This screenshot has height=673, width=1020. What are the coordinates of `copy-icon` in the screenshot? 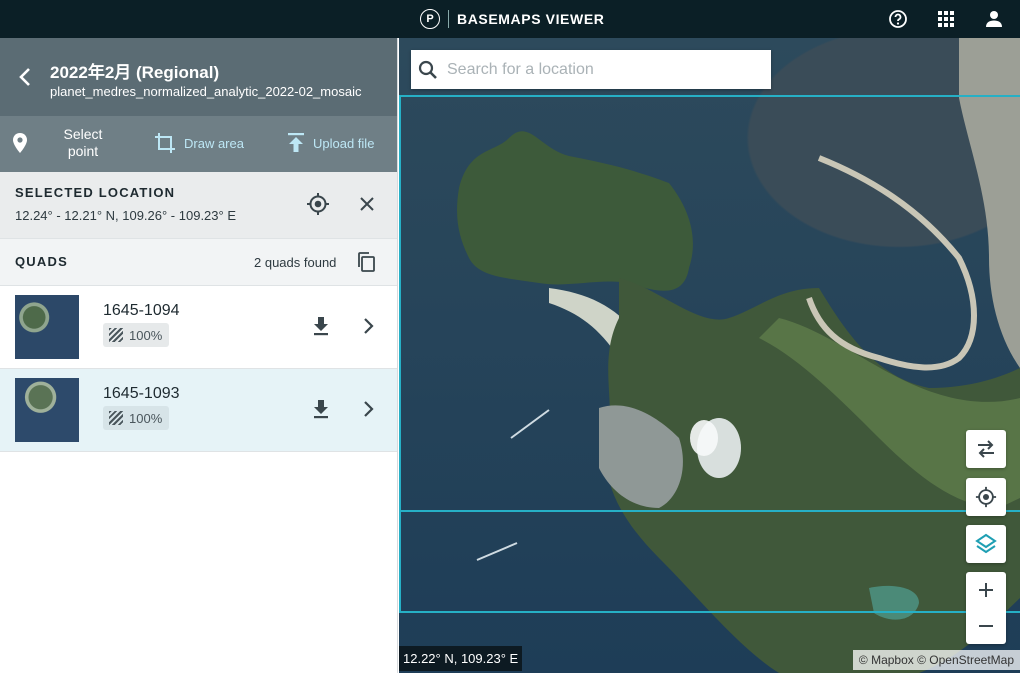 It's located at (367, 262).